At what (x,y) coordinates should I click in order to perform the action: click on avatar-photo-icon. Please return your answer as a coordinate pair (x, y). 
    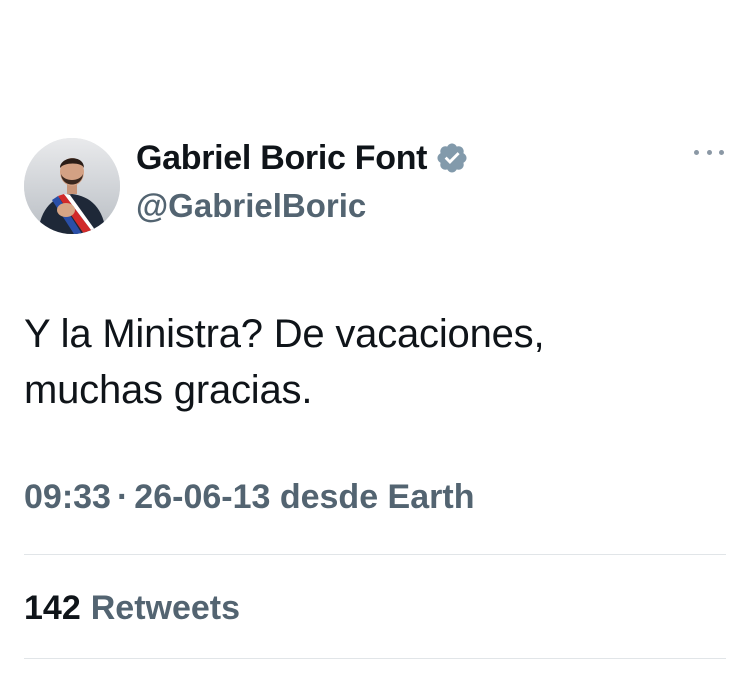
    Looking at the image, I should click on (72, 186).